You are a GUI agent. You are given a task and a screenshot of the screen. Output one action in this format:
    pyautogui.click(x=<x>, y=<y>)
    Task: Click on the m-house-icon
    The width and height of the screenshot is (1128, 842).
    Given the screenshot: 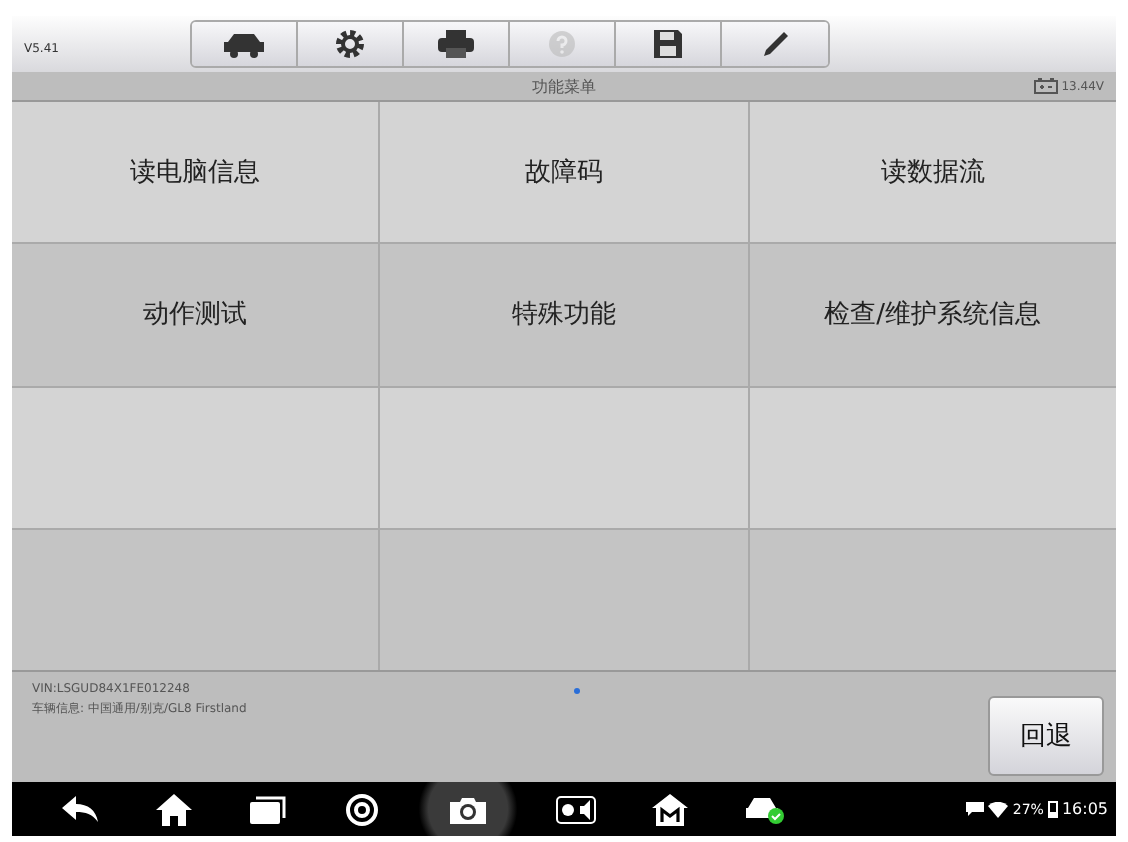 What is the action you would take?
    pyautogui.click(x=669, y=809)
    